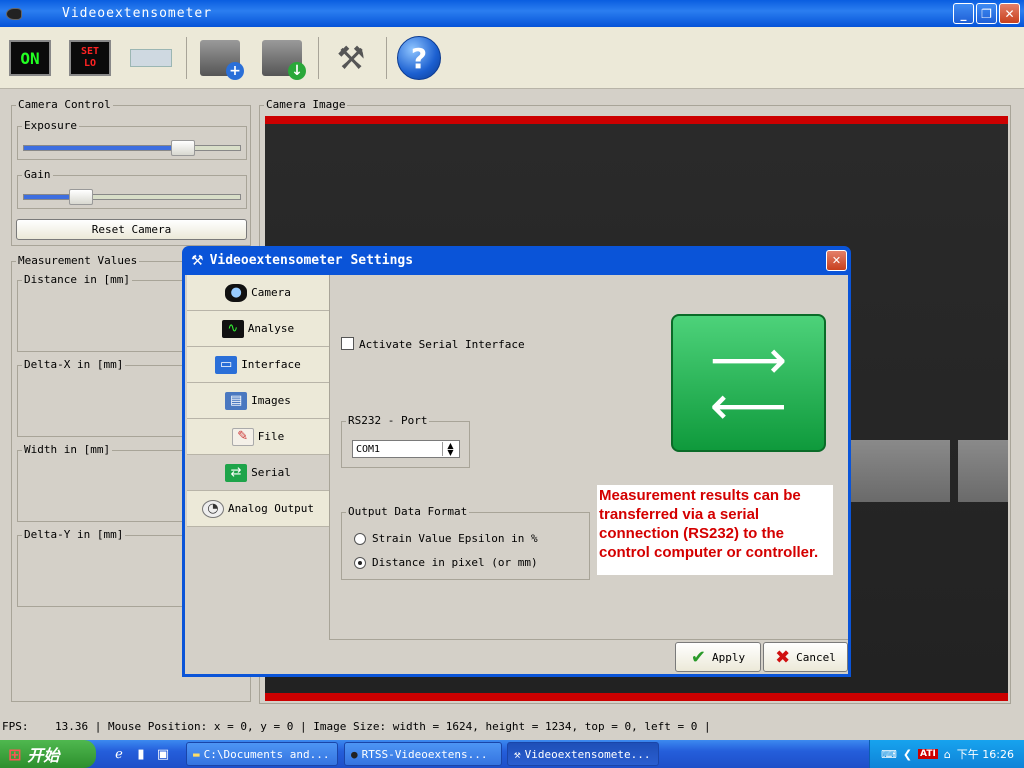 Image resolution: width=1024 pixels, height=768 pixels. Describe the element at coordinates (132, 148) in the screenshot. I see `exposure-slider` at that location.